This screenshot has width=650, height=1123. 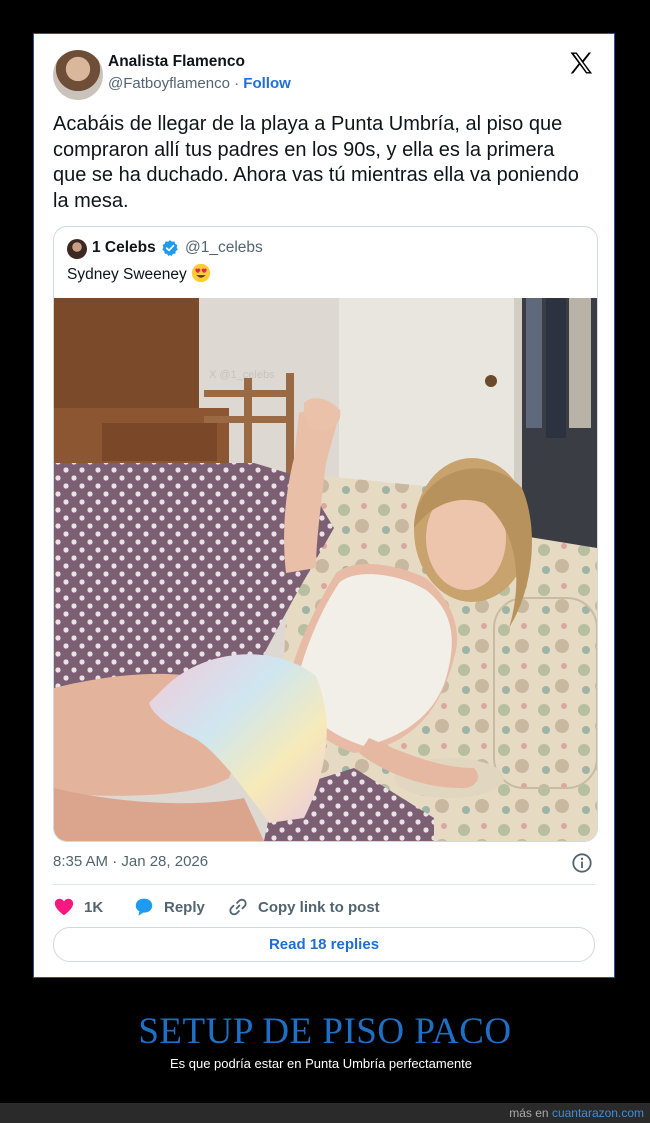 I want to click on site-link: cuantarazon.com, so click(x=598, y=1113).